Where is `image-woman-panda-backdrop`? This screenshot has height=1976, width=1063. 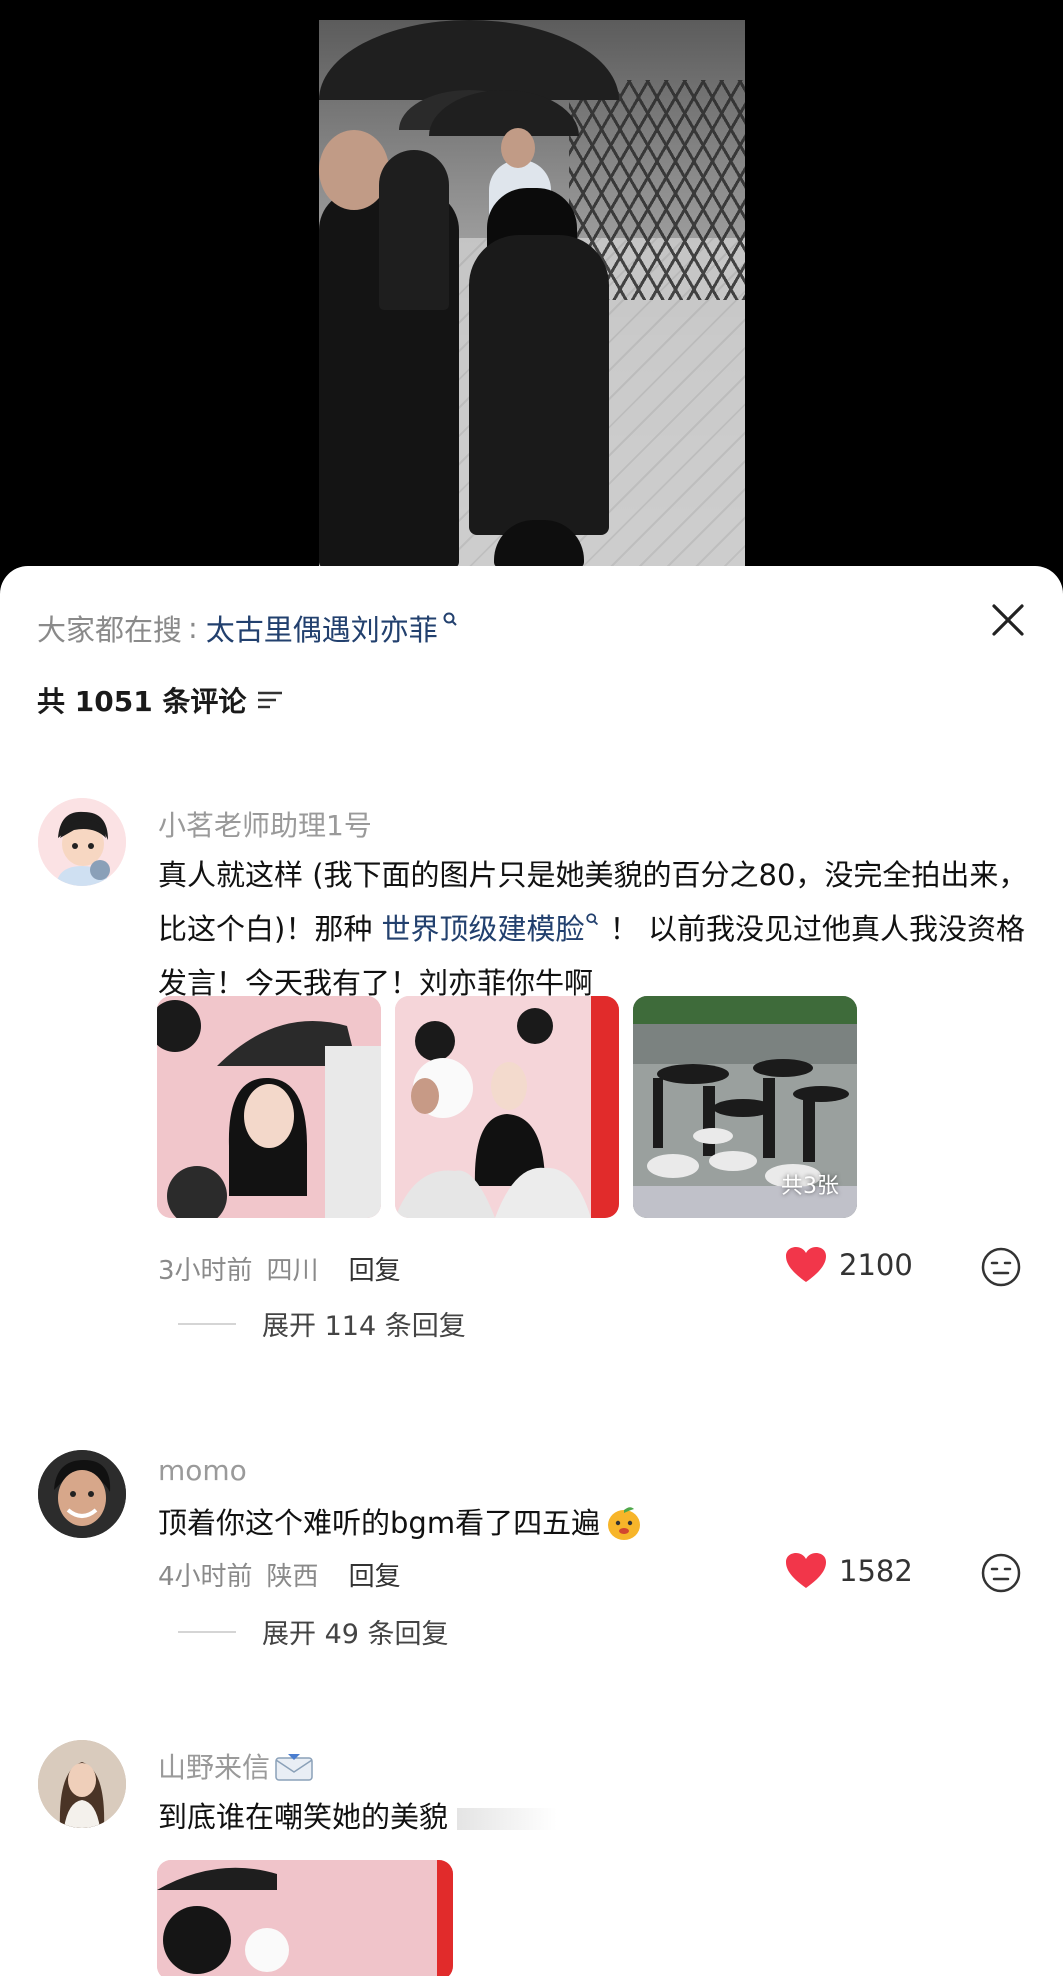 image-woman-panda-backdrop is located at coordinates (507, 1107).